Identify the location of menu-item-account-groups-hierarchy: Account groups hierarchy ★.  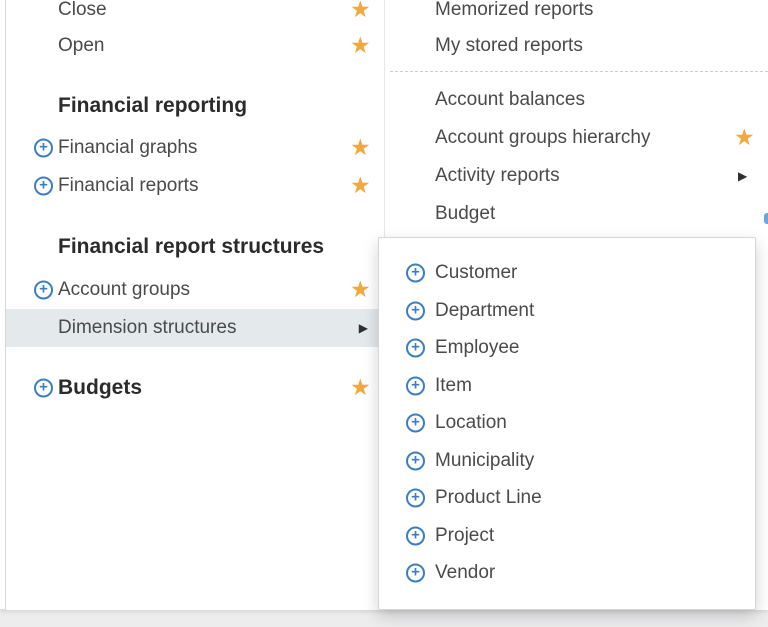
(577, 138).